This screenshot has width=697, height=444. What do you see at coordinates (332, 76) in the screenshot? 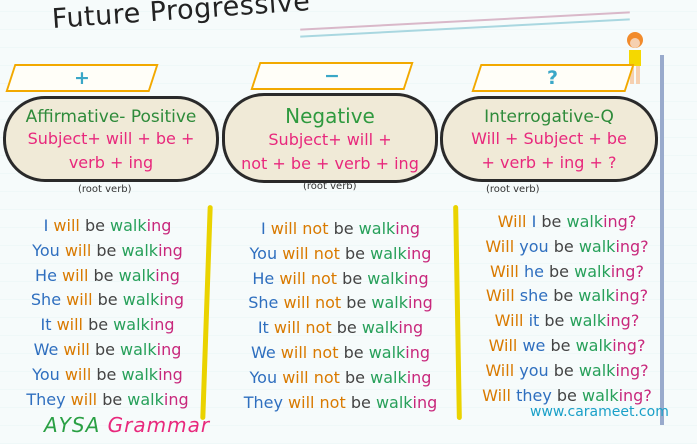
I see `negative-sign-box: −` at bounding box center [332, 76].